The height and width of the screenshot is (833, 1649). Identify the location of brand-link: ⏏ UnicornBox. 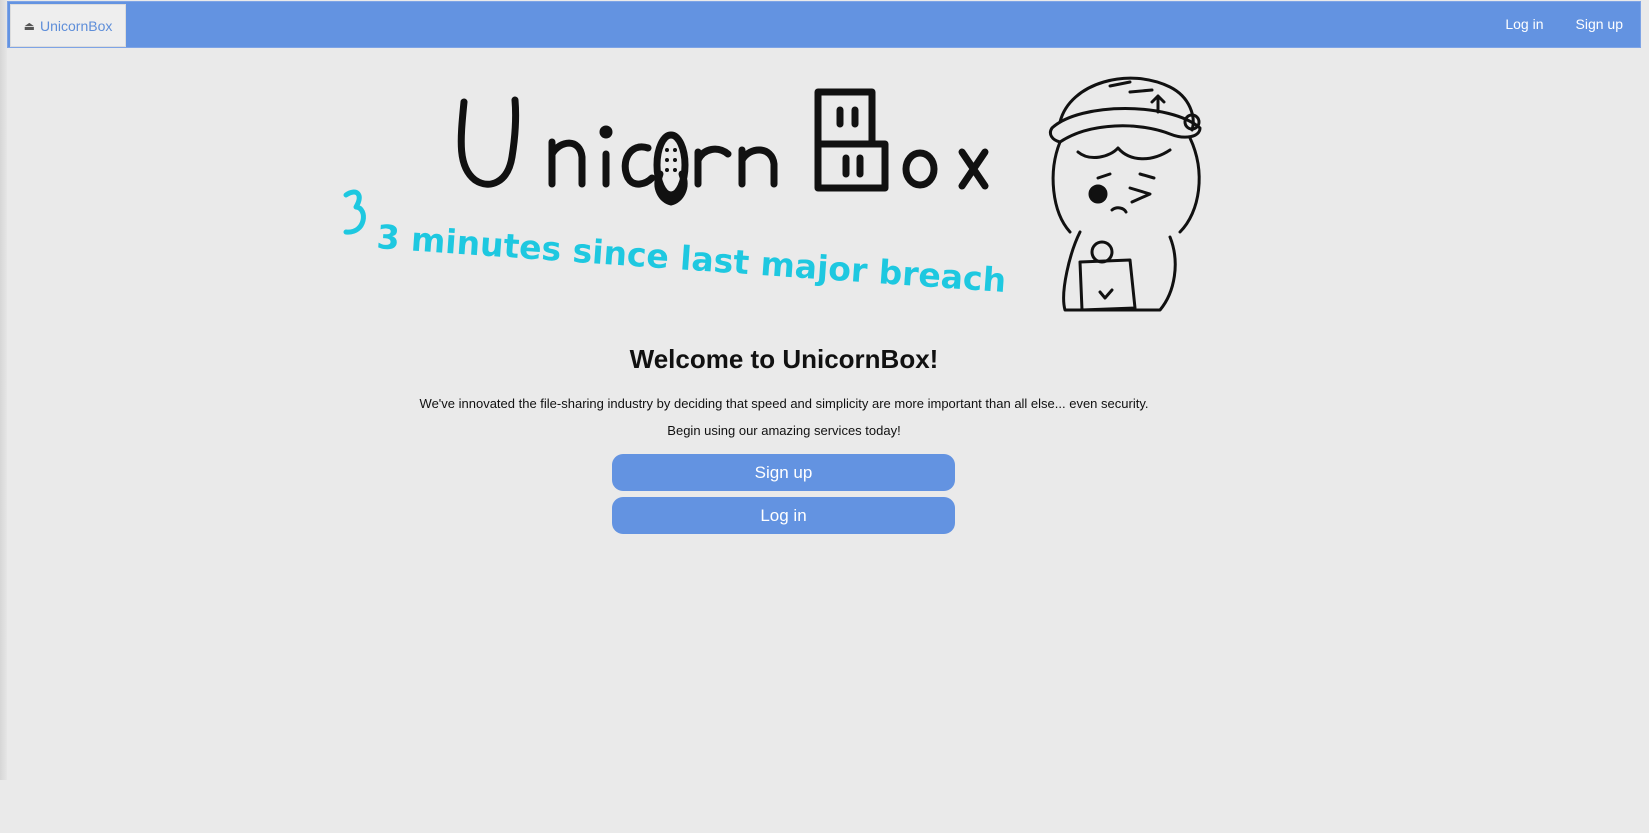
(68, 25).